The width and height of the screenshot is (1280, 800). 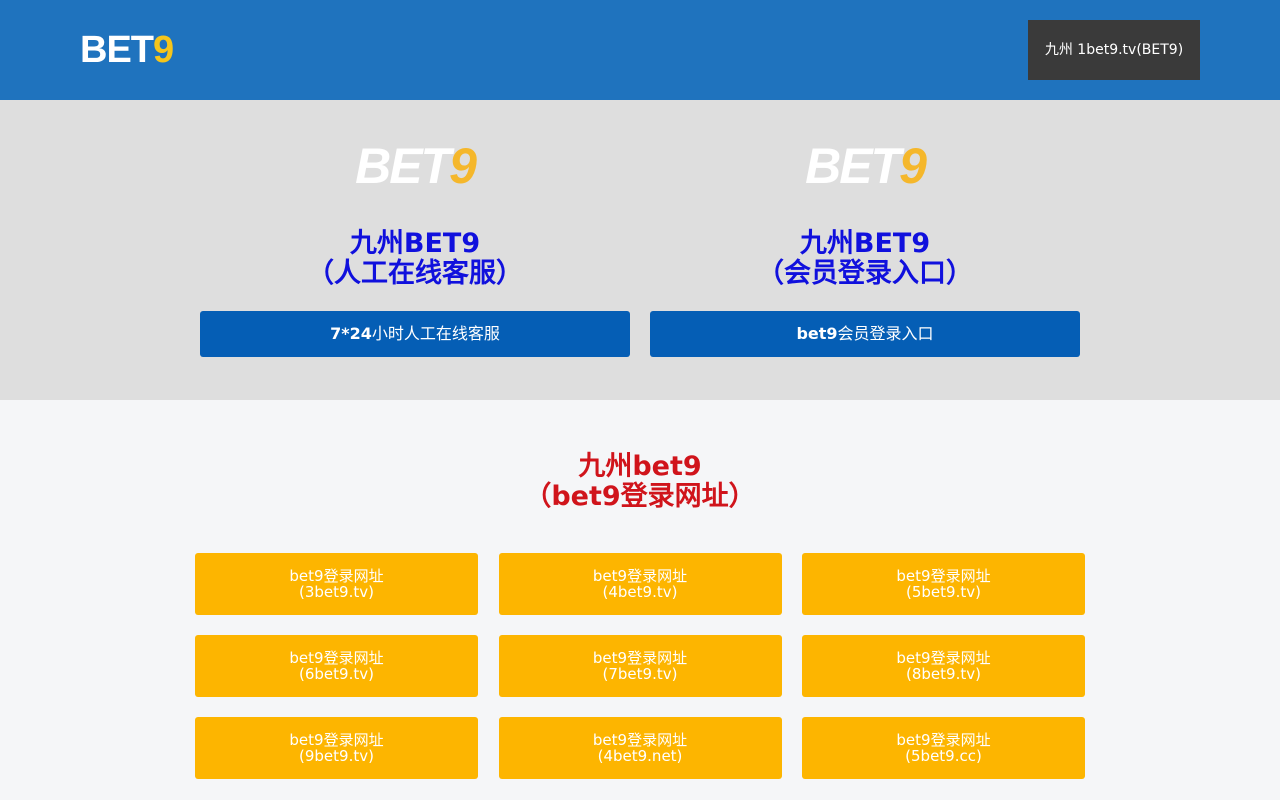 What do you see at coordinates (885, 333) in the screenshot?
I see `login-button-label: 会员登录入口` at bounding box center [885, 333].